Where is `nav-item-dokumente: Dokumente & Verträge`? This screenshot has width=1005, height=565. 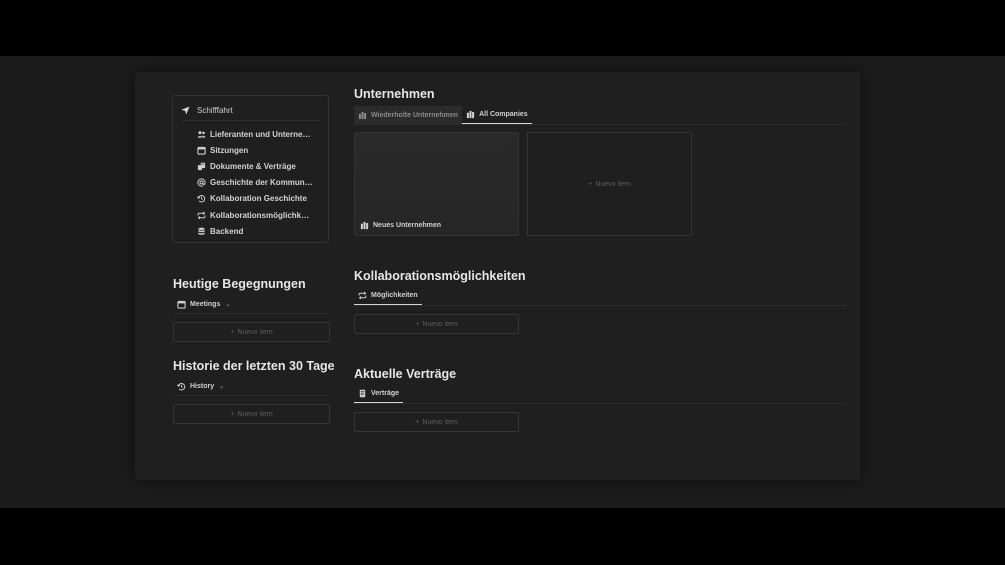 nav-item-dokumente: Dokumente & Verträge is located at coordinates (255, 166).